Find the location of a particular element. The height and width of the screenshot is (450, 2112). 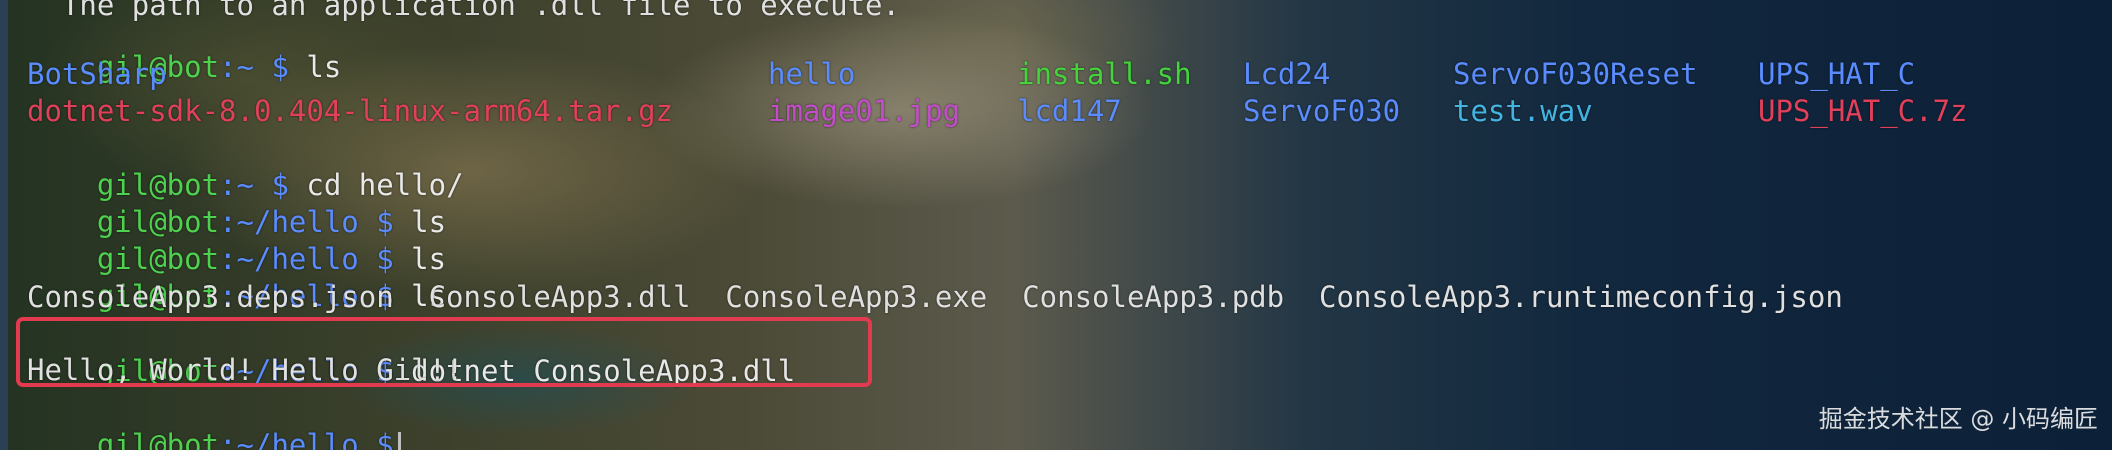

ls-entry-audio: test.wav is located at coordinates (1523, 111).